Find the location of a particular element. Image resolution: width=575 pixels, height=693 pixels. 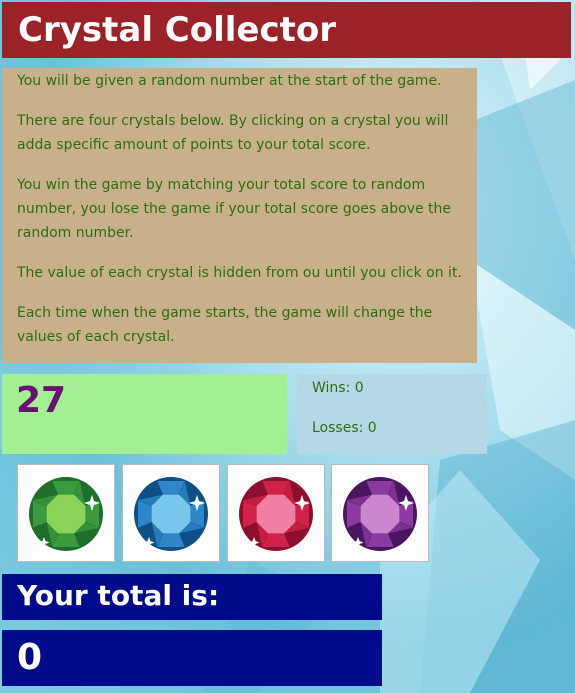

blue-crystal-icon is located at coordinates (171, 514).